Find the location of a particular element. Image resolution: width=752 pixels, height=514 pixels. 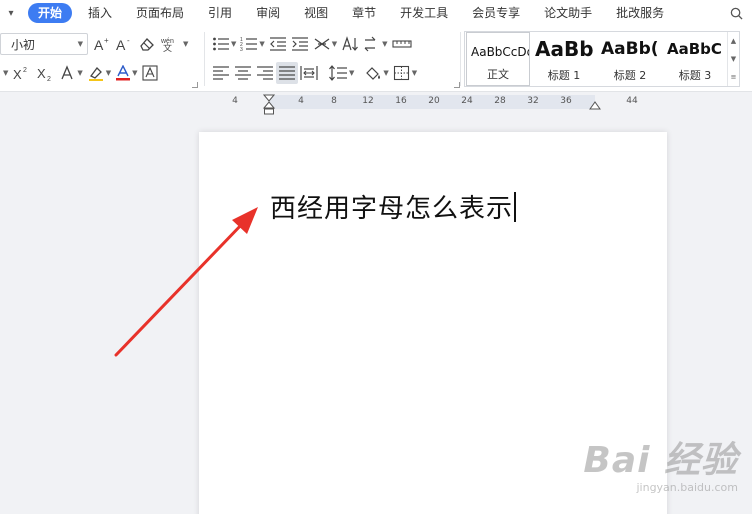

ruler-tick-label: 16 is located at coordinates (401, 101).